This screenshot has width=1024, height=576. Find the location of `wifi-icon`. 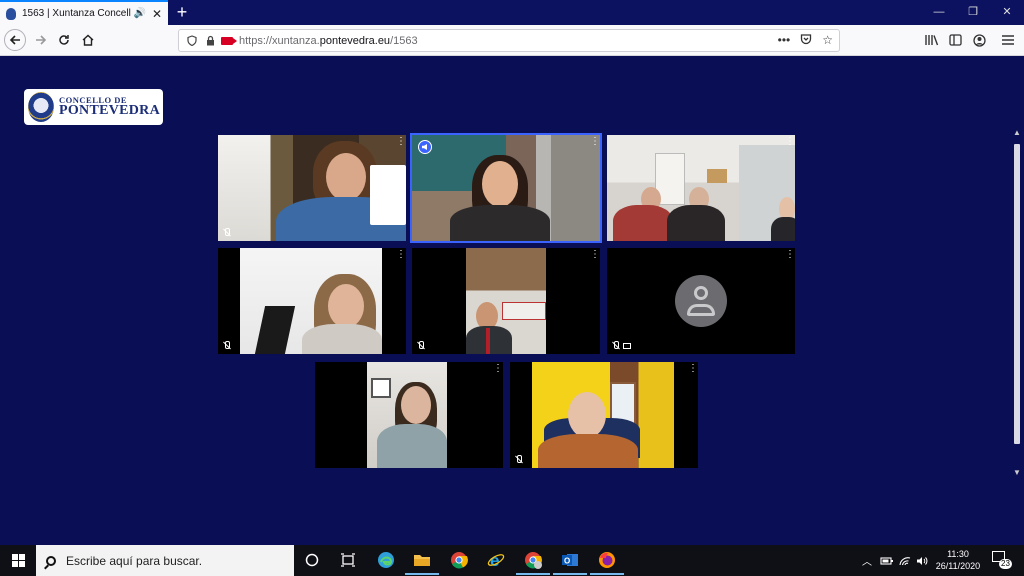

wifi-icon is located at coordinates (905, 560).